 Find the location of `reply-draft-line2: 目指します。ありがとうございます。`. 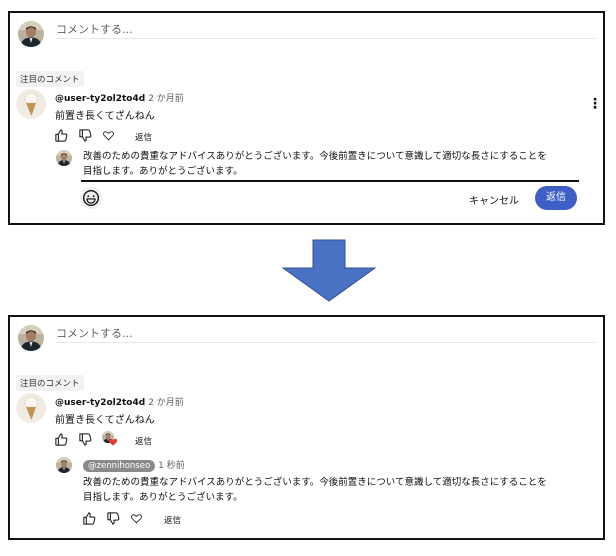

reply-draft-line2: 目指します。ありがとうございます。 is located at coordinates (163, 171).